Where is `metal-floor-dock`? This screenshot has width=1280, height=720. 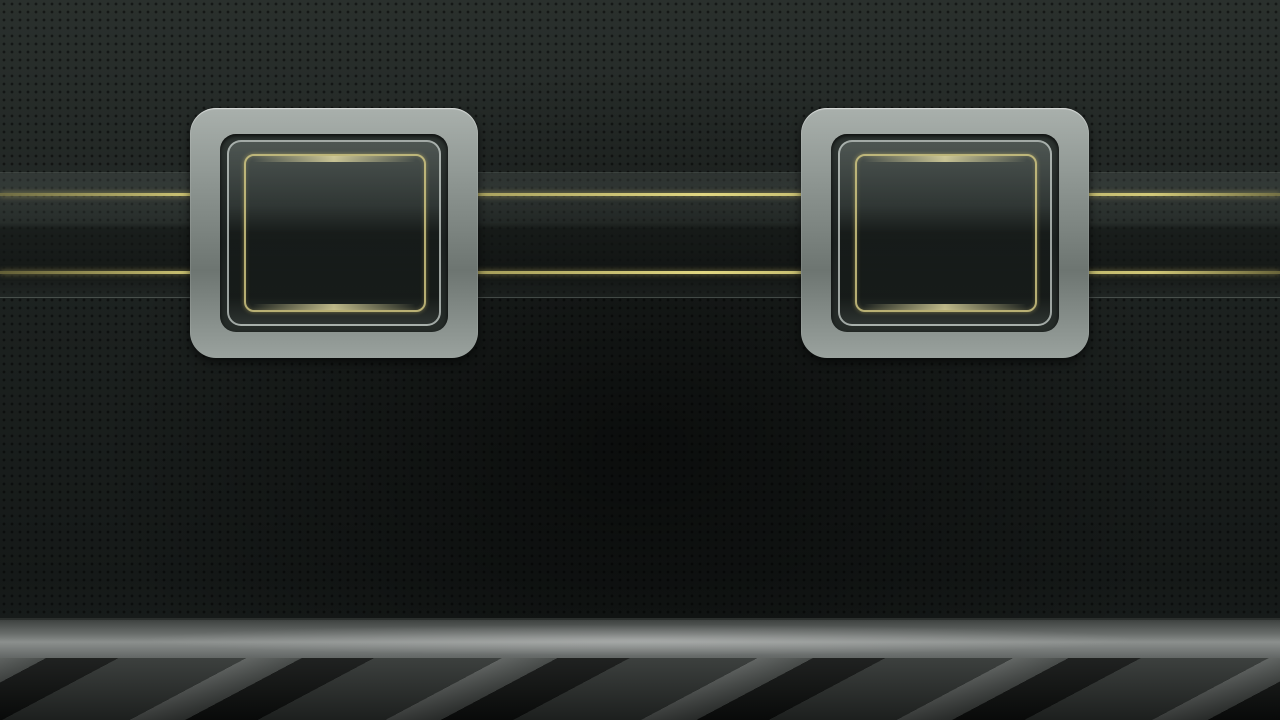 metal-floor-dock is located at coordinates (640, 669).